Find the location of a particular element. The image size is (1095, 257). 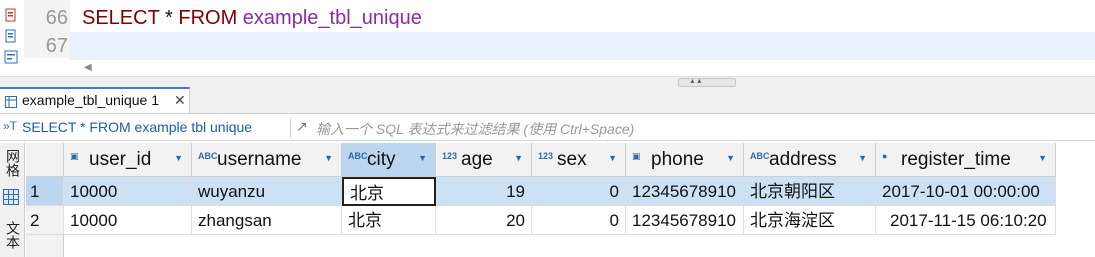

column-header-city: ABC city ▼ is located at coordinates (389, 160).